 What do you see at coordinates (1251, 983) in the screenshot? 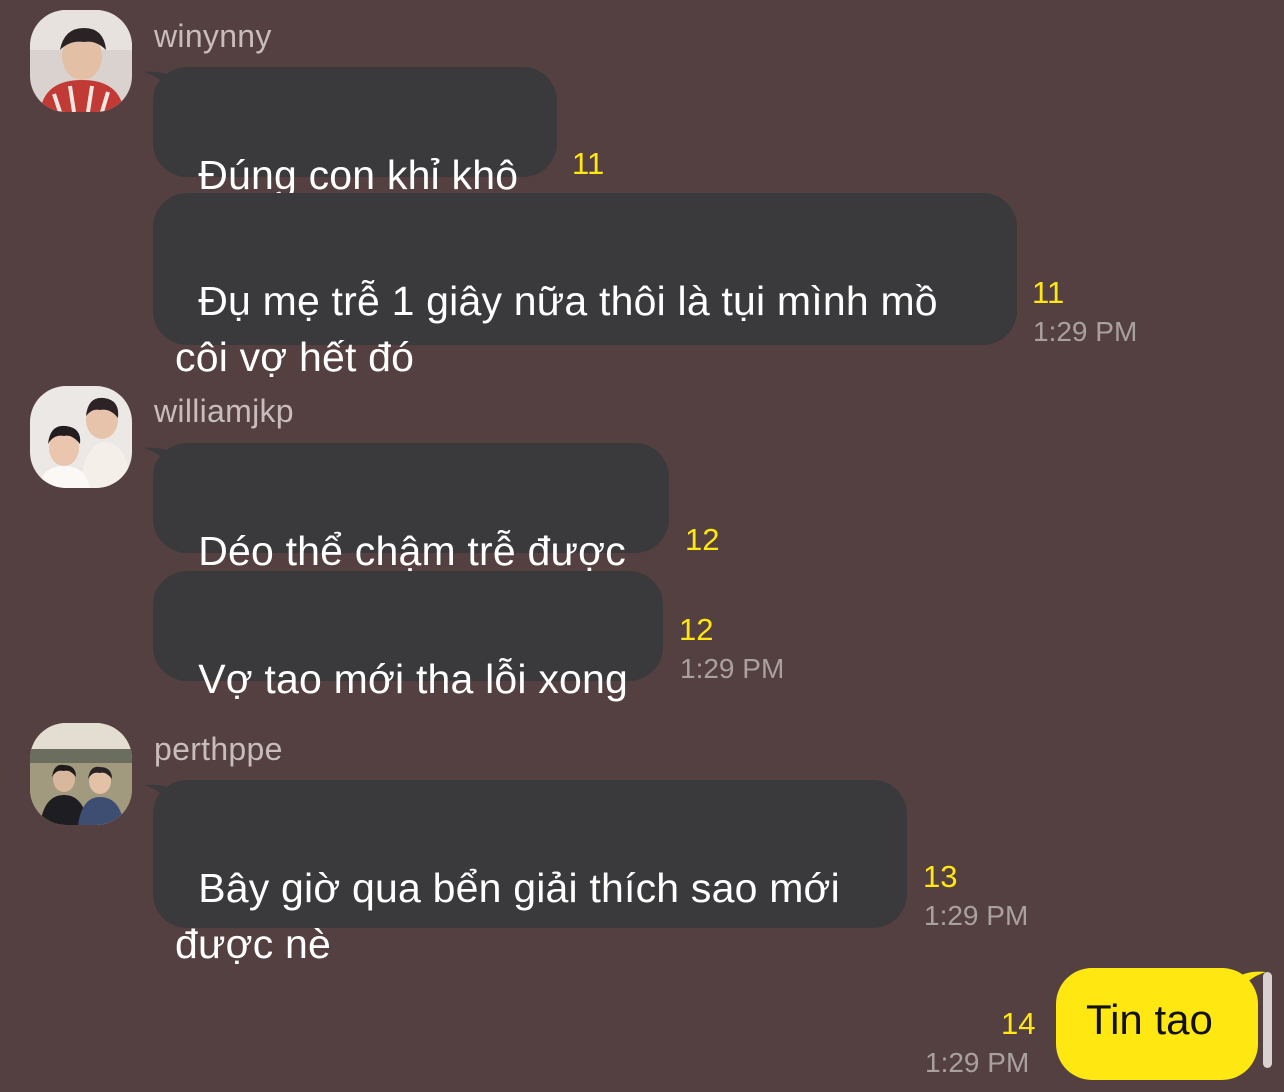
I see `bubble-tail` at bounding box center [1251, 983].